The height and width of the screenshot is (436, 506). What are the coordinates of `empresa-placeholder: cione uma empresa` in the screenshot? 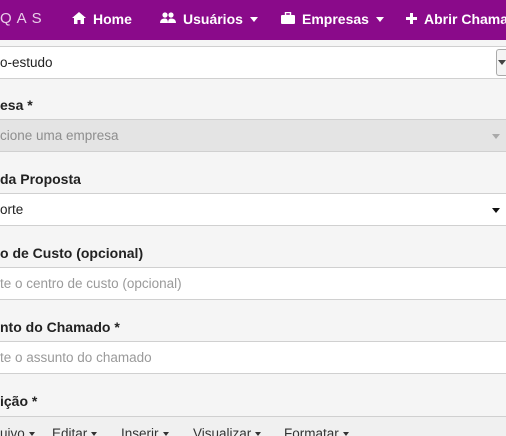 It's located at (59, 135).